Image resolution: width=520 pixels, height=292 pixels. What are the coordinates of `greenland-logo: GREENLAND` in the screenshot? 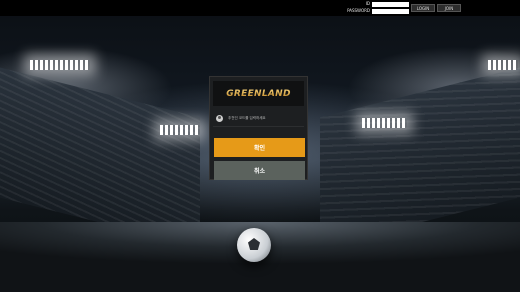 It's located at (258, 93).